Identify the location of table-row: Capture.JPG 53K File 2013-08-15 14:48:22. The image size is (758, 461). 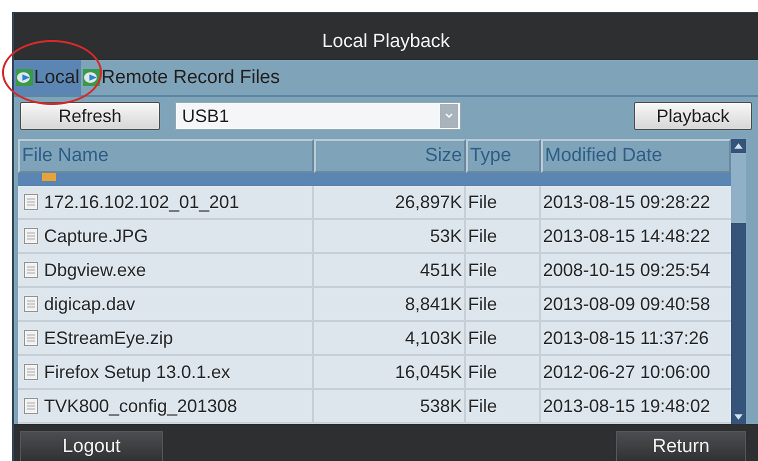
(374, 237).